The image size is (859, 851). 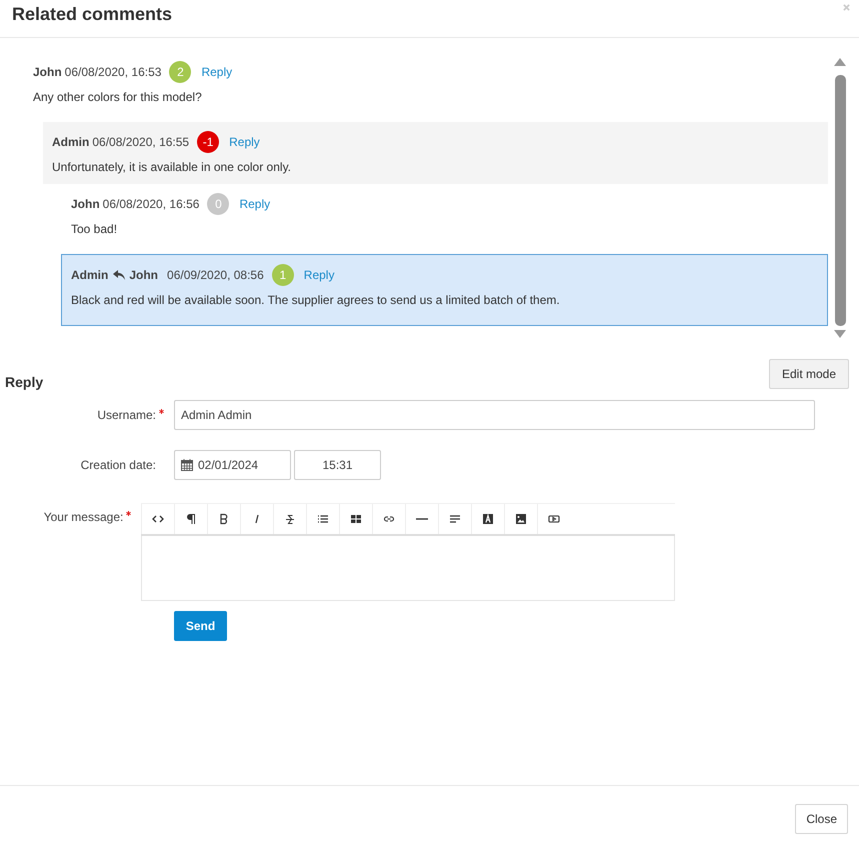 I want to click on date-field: 02/01/2024, so click(x=232, y=465).